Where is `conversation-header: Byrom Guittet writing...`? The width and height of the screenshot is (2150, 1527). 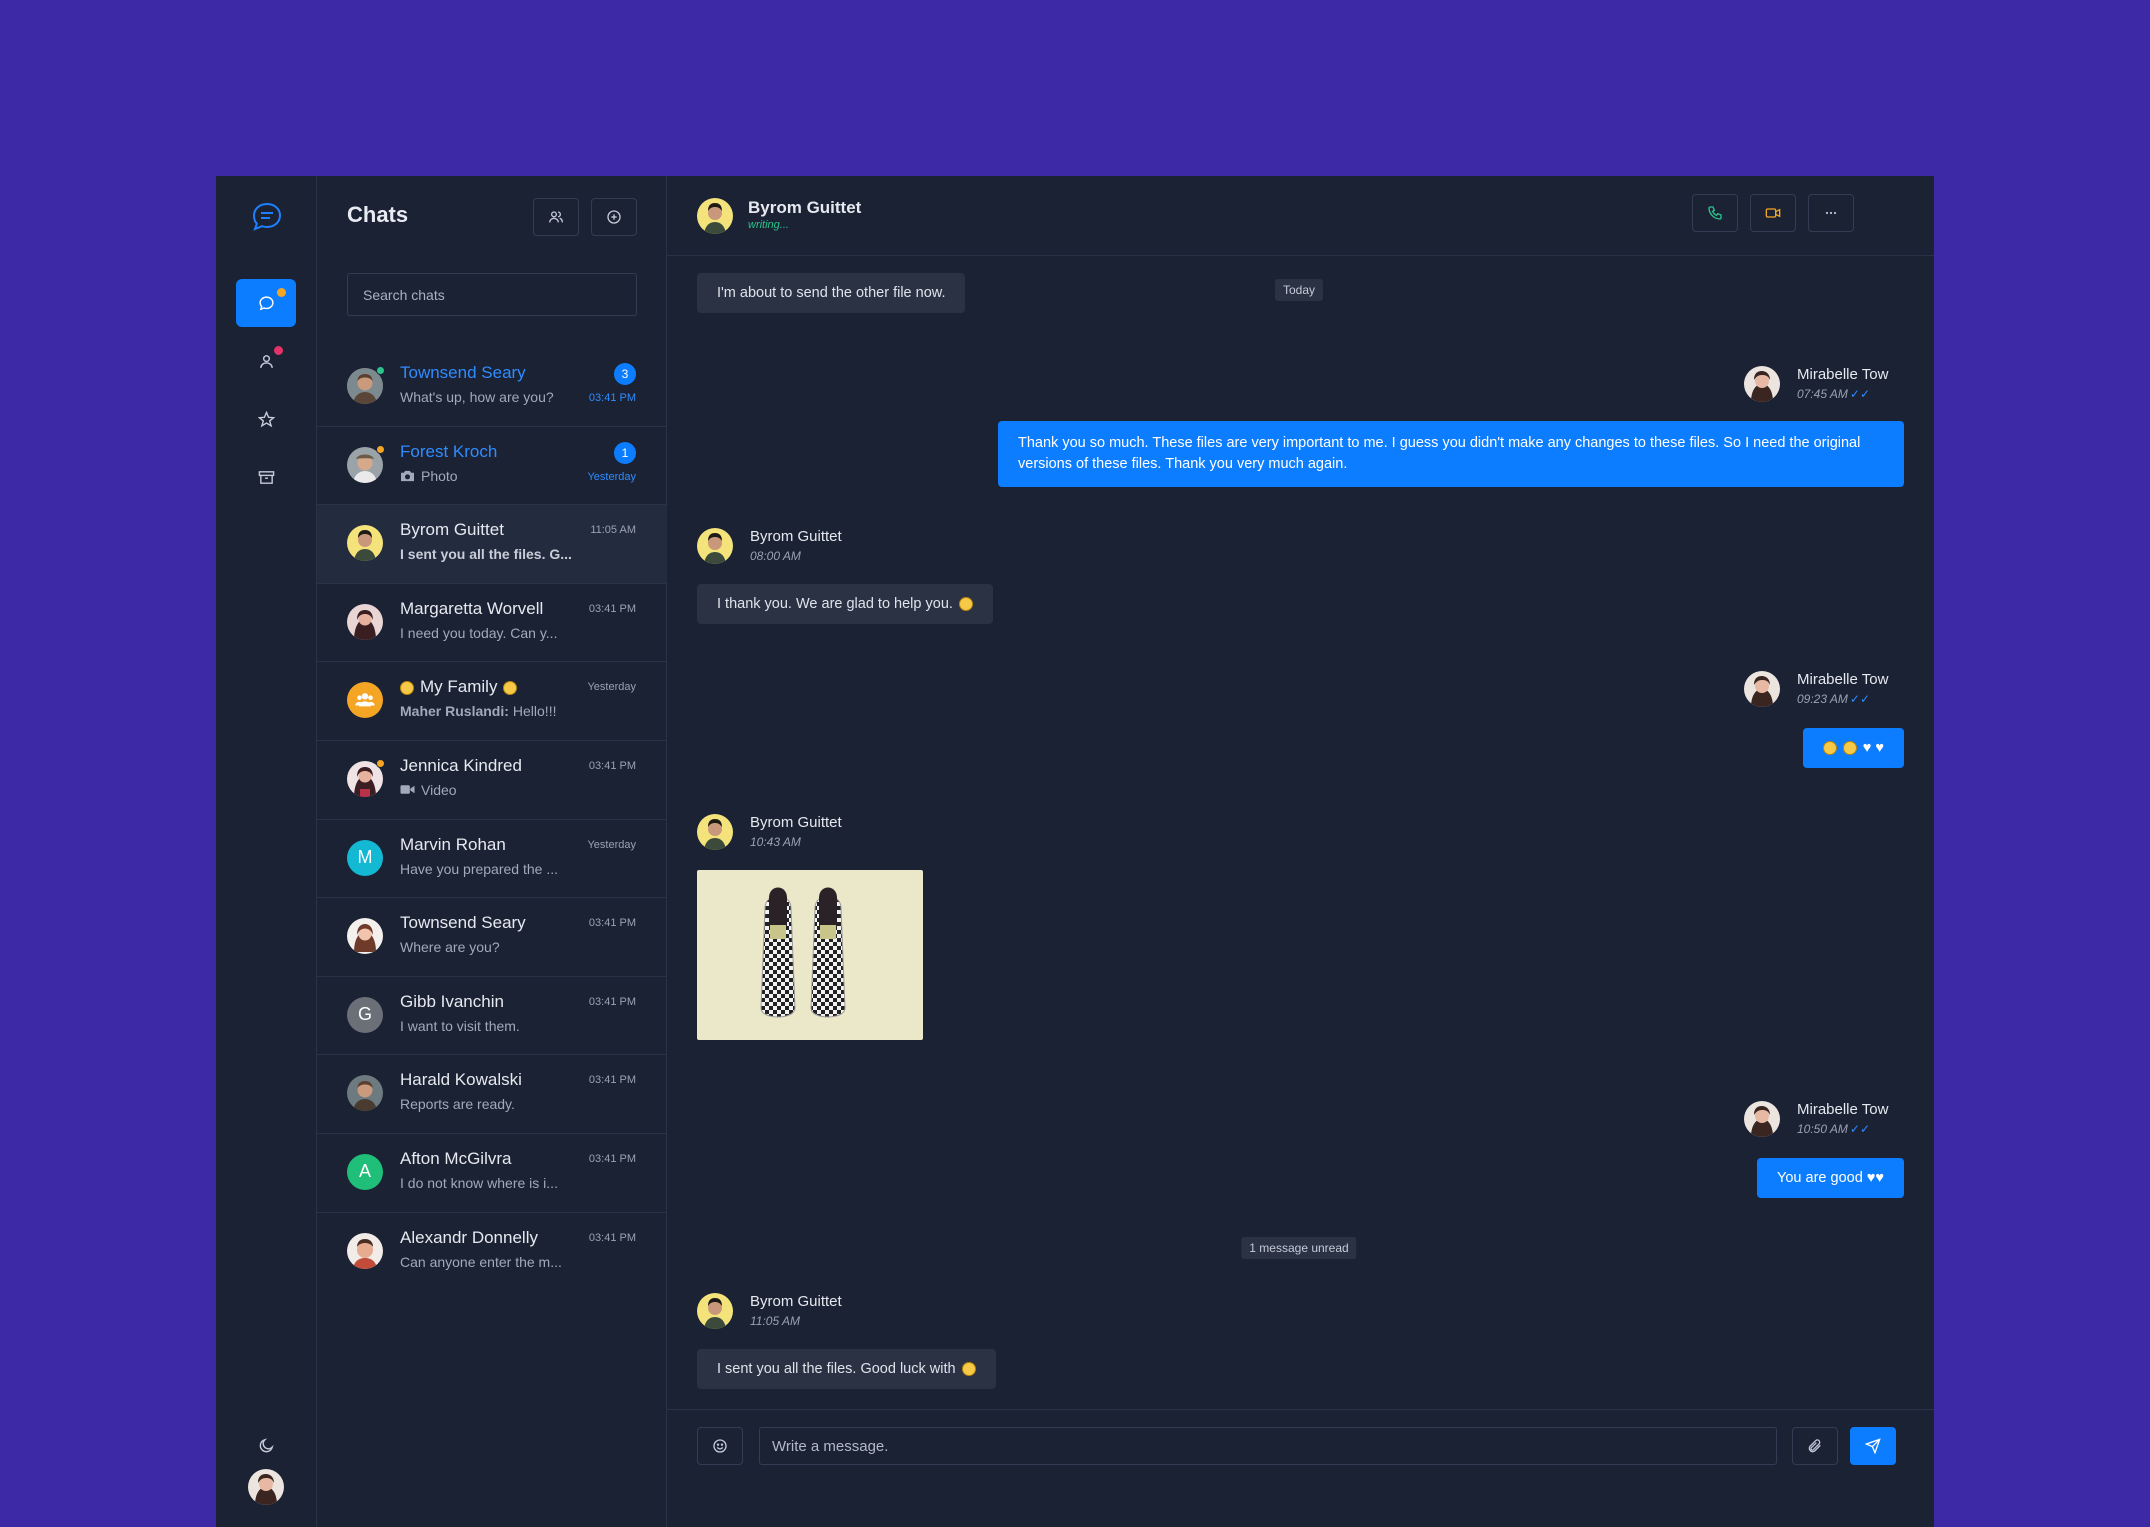
conversation-header: Byrom Guittet writing... is located at coordinates (1300, 216).